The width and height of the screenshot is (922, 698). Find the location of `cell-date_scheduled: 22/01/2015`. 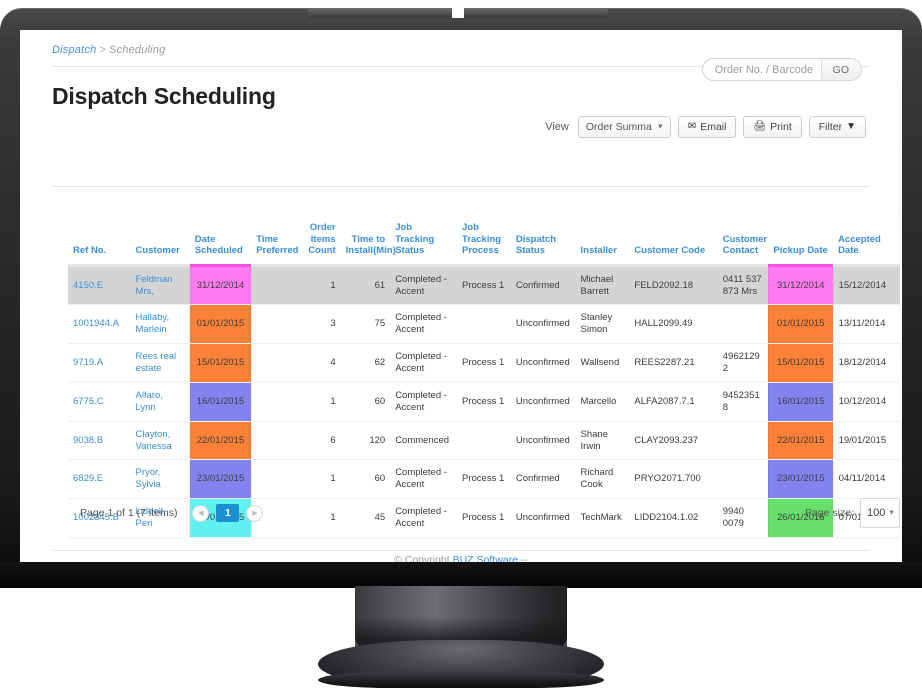

cell-date_scheduled: 22/01/2015 is located at coordinates (220, 441).